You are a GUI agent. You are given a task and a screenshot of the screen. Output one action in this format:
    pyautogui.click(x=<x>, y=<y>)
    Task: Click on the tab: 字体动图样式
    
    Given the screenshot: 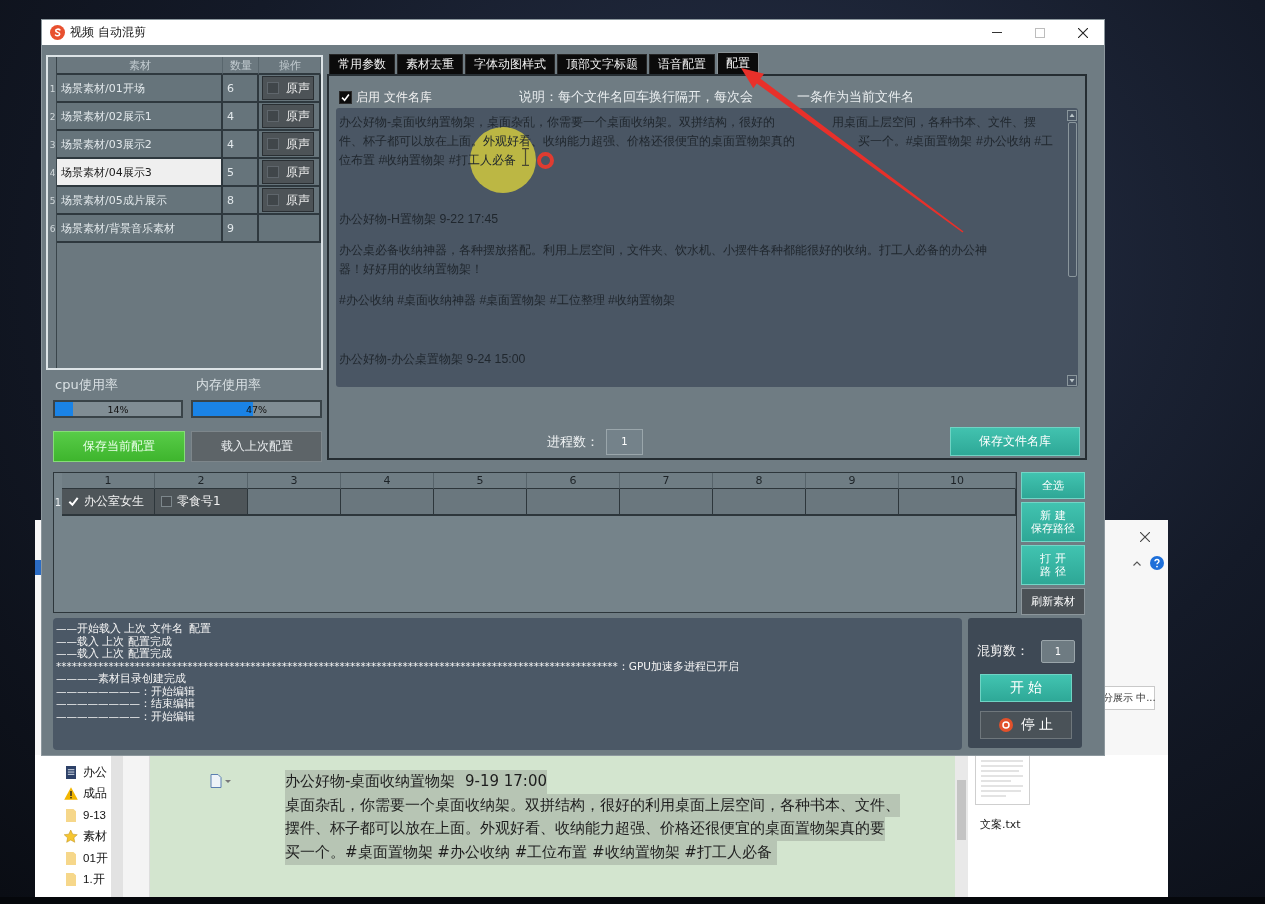 What is the action you would take?
    pyautogui.click(x=510, y=64)
    